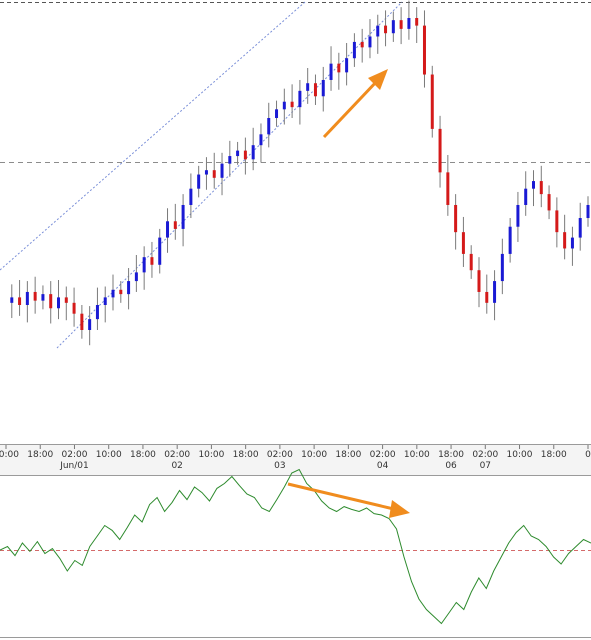  Describe the element at coordinates (451, 466) in the screenshot. I see `date-tick-label: 06` at that location.